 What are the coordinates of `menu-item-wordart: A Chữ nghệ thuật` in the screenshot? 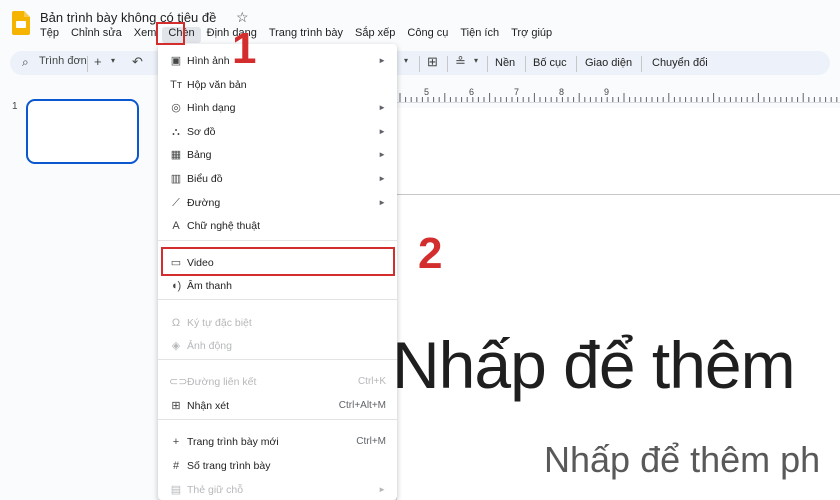 It's located at (277, 226).